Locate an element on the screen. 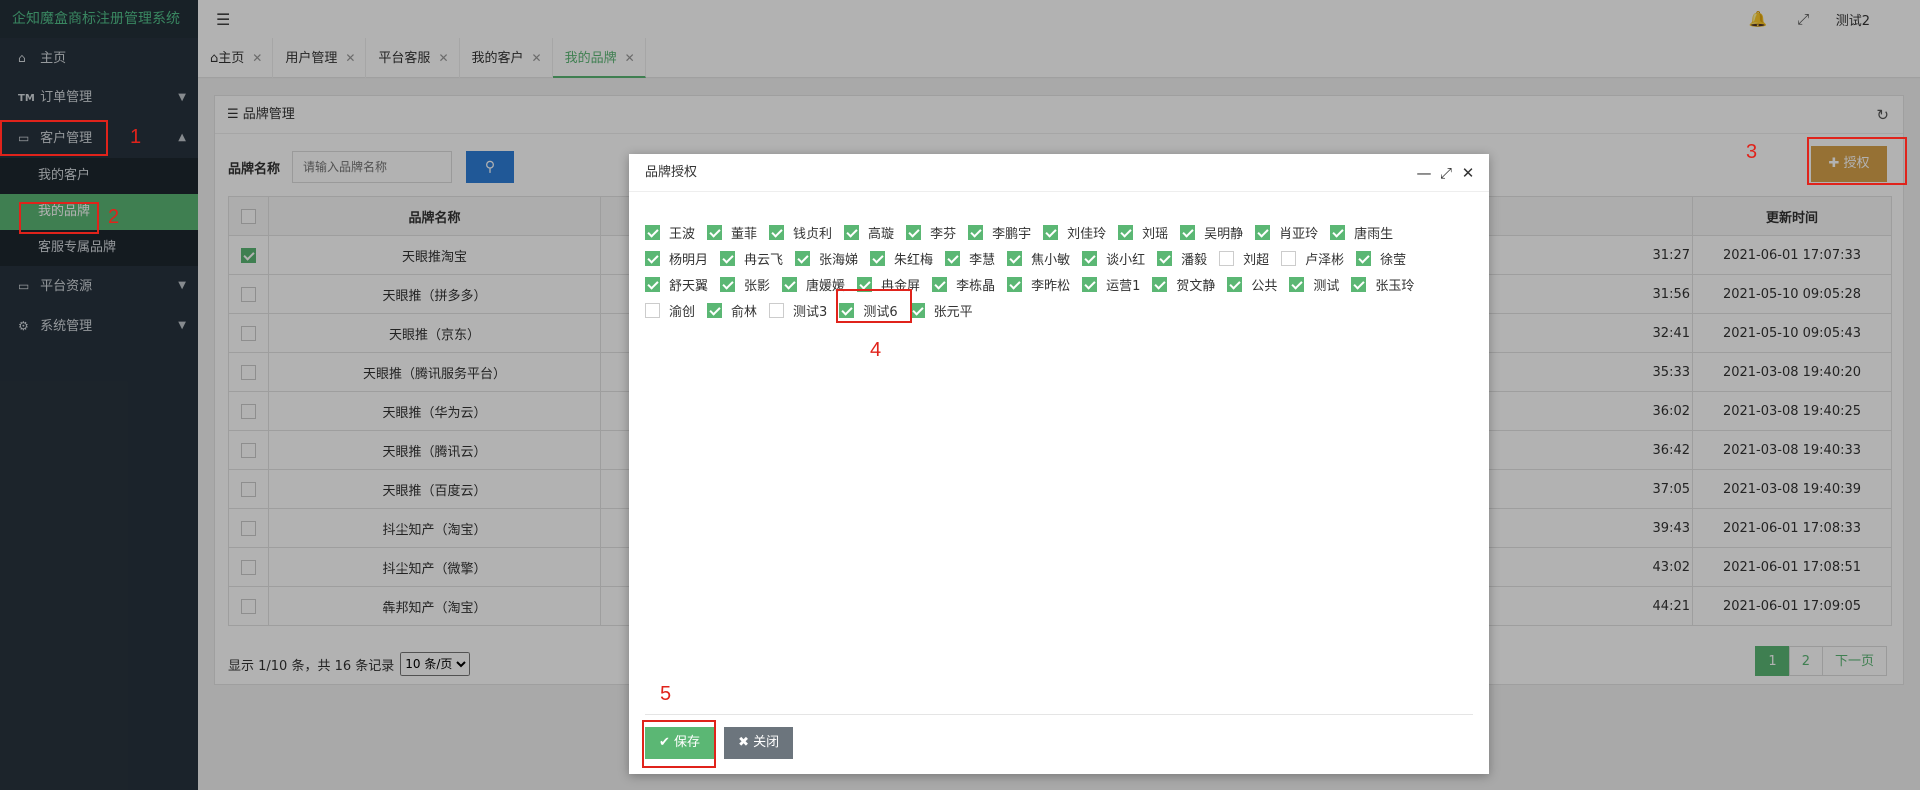 Image resolution: width=1920 pixels, height=790 pixels. user-checkbox-item: 刘瑶 is located at coordinates (1143, 232).